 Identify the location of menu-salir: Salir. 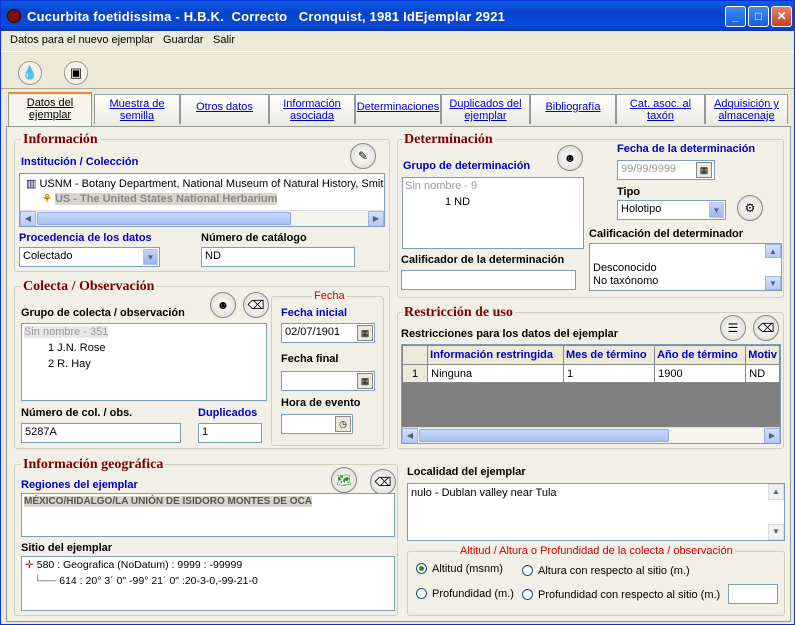
(224, 40).